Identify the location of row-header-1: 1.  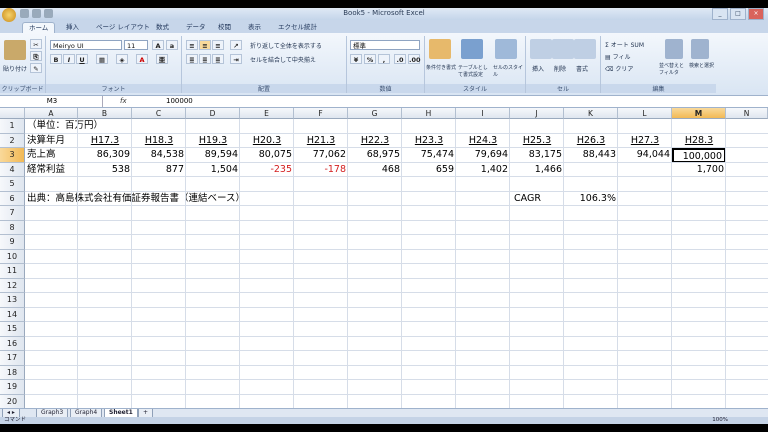
(12, 126).